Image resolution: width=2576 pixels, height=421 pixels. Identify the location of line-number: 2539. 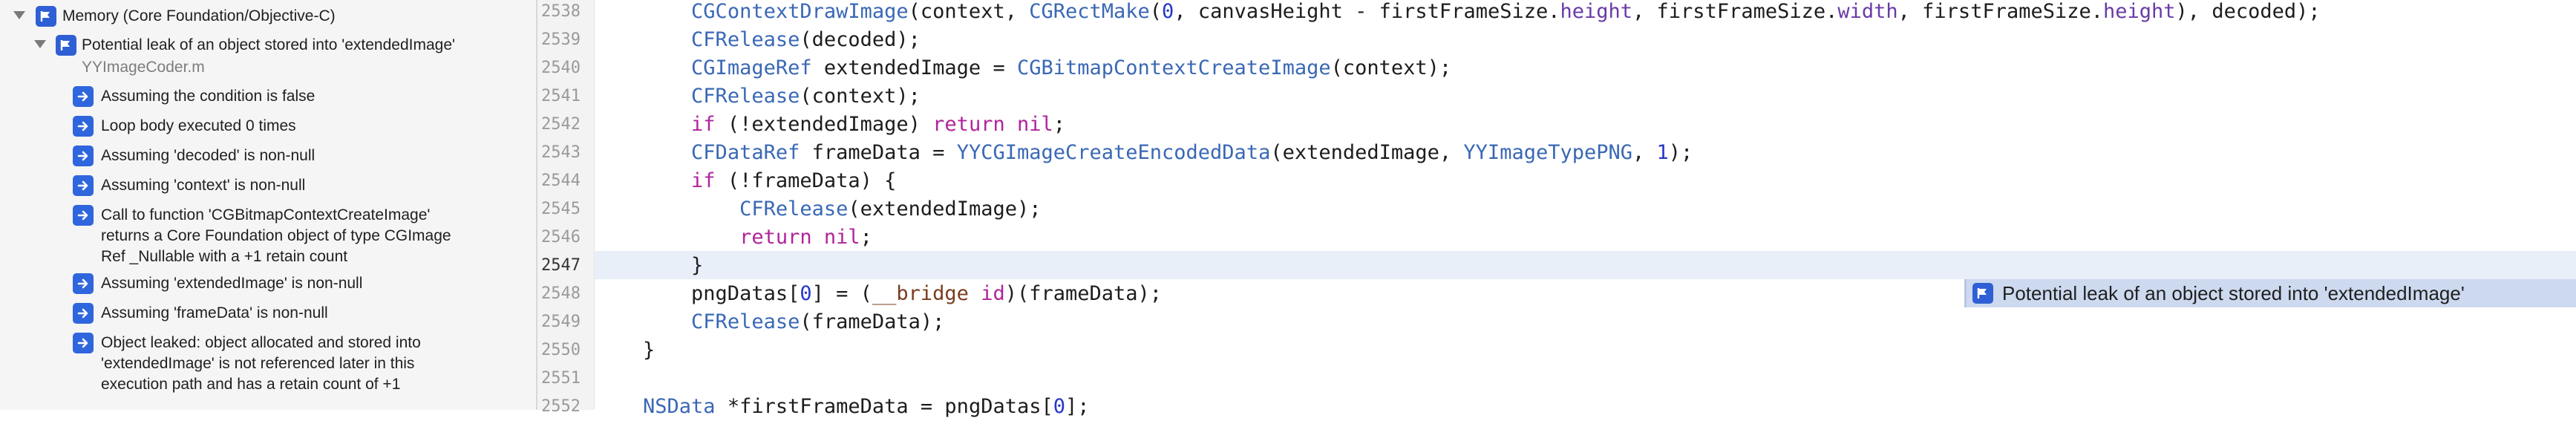
(561, 39).